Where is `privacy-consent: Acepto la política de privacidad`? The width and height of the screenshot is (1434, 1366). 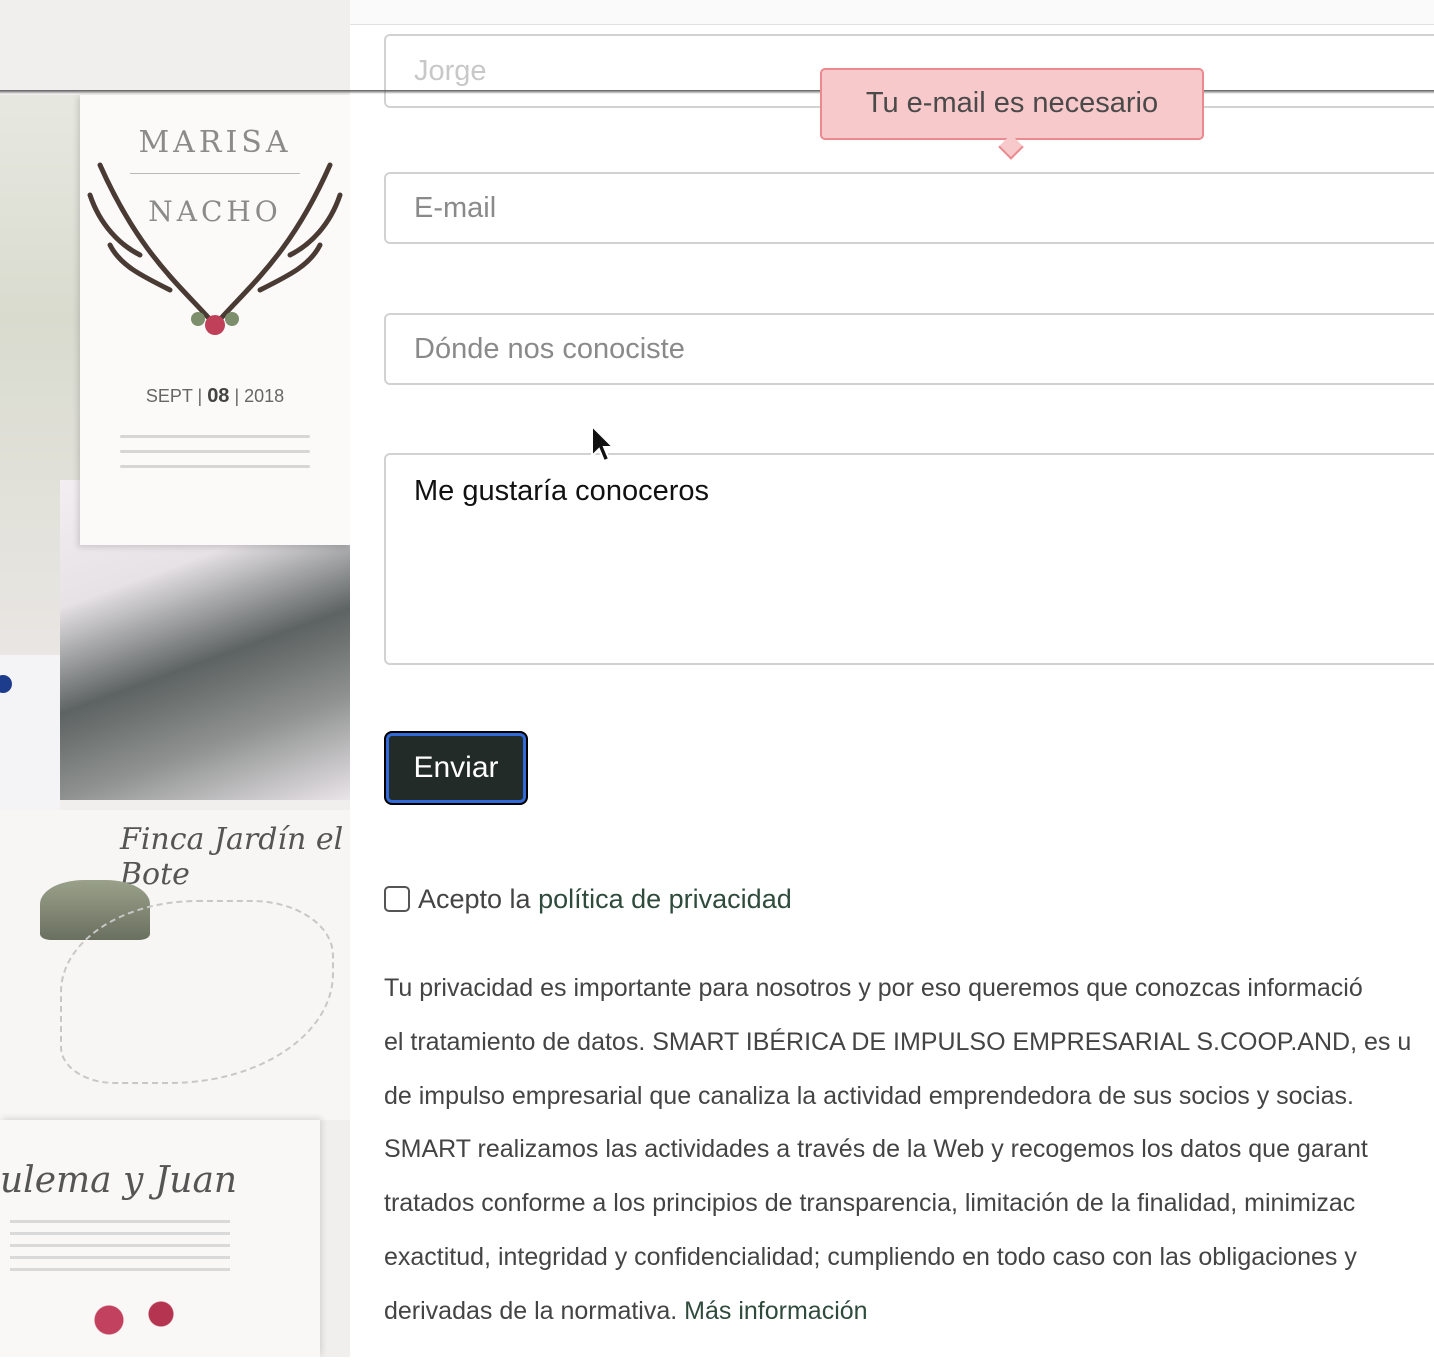 privacy-consent: Acepto la política de privacidad is located at coordinates (588, 899).